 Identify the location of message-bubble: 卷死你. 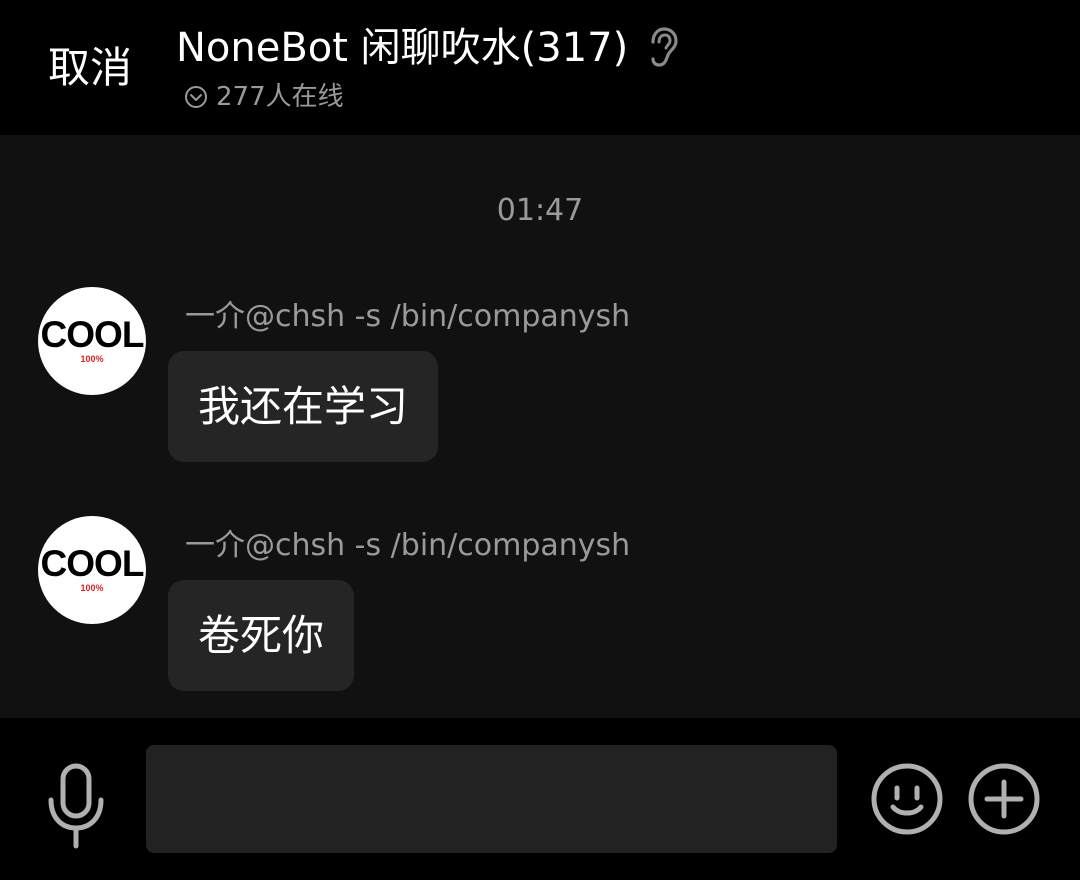
(261, 635).